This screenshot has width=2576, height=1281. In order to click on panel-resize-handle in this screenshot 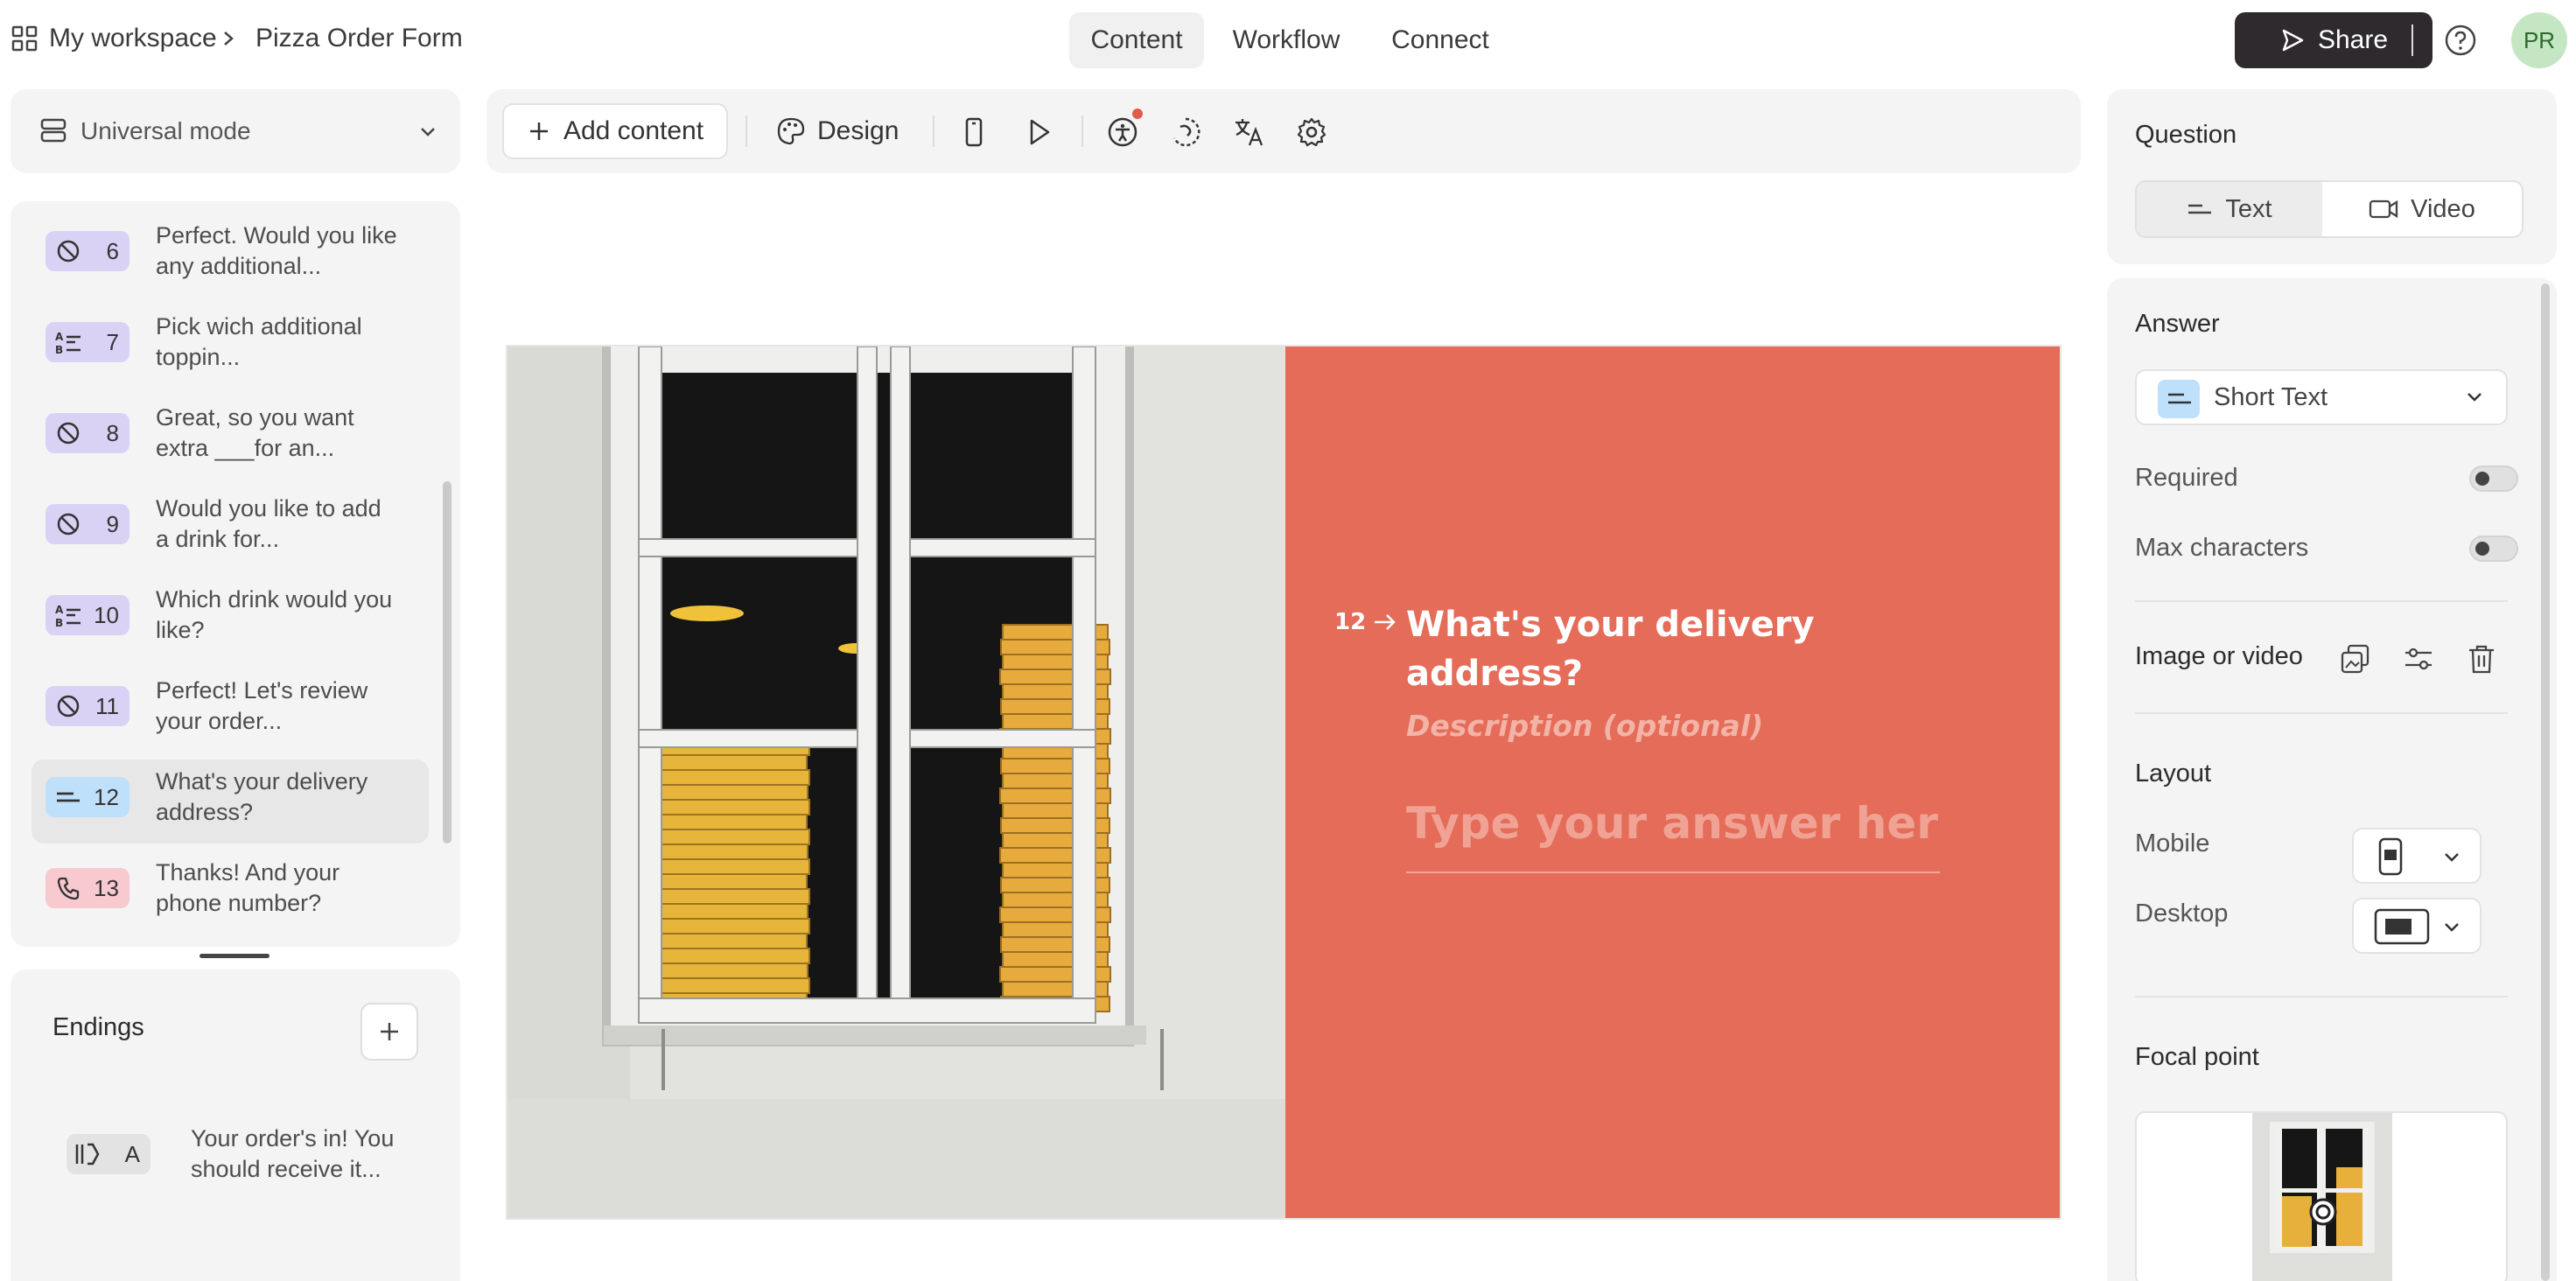, I will do `click(235, 956)`.